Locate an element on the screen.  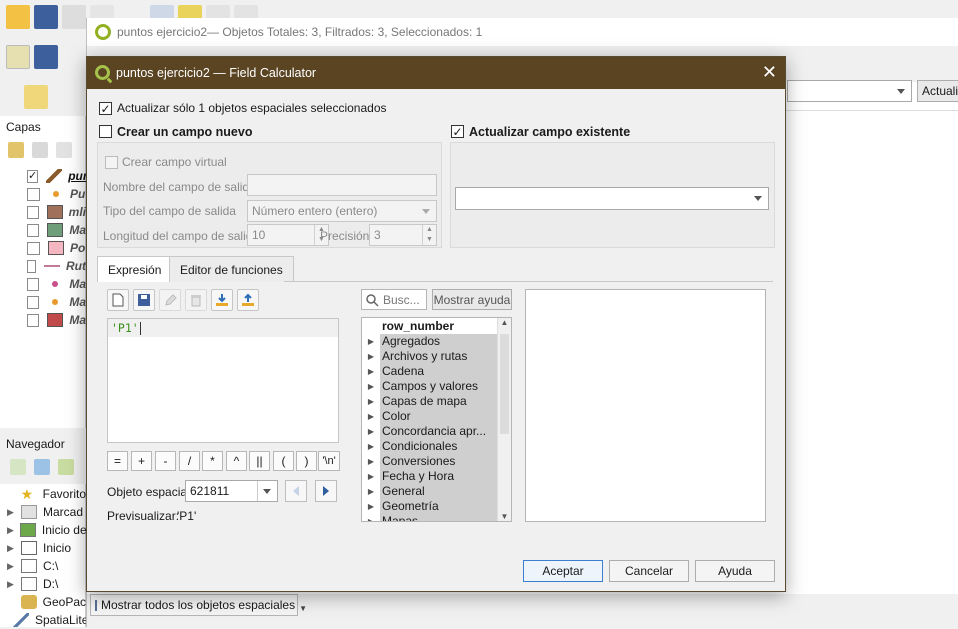
operator-newline-button: '\n' is located at coordinates (329, 461).